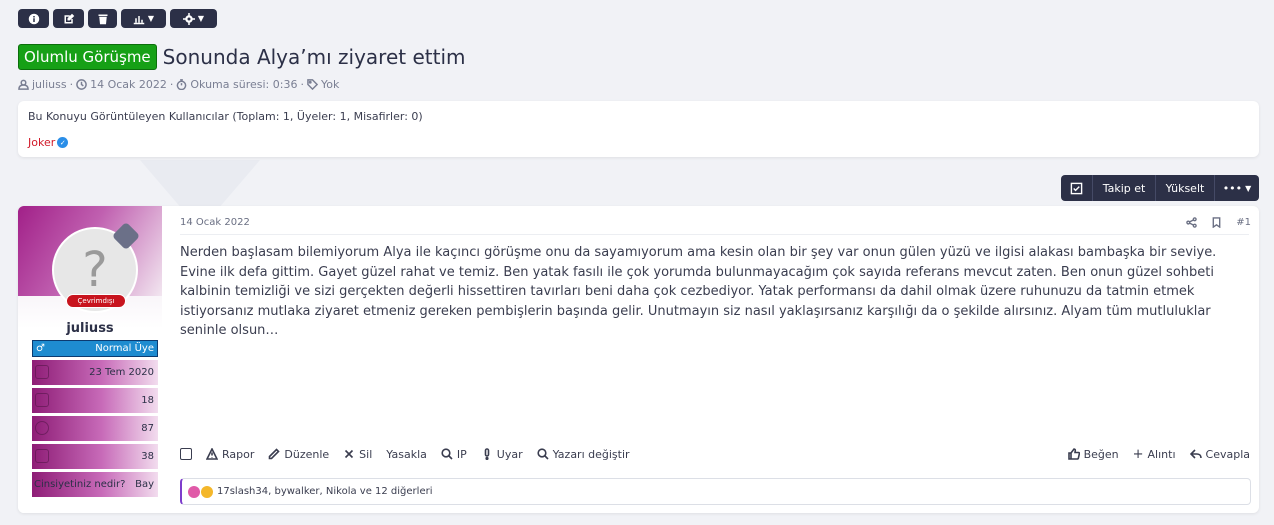  What do you see at coordinates (63, 142) in the screenshot?
I see `verified-badge-icon: ✓` at bounding box center [63, 142].